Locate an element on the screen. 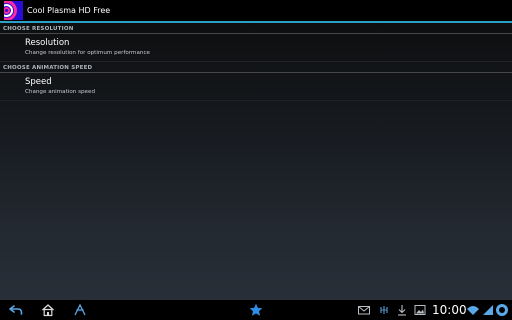  back-icon is located at coordinates (16, 310).